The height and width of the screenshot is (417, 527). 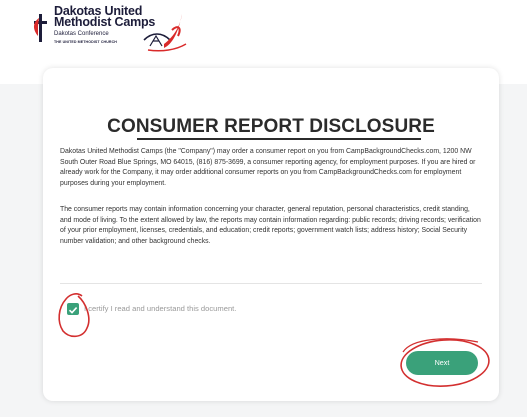 I want to click on next-button: Next, so click(x=442, y=363).